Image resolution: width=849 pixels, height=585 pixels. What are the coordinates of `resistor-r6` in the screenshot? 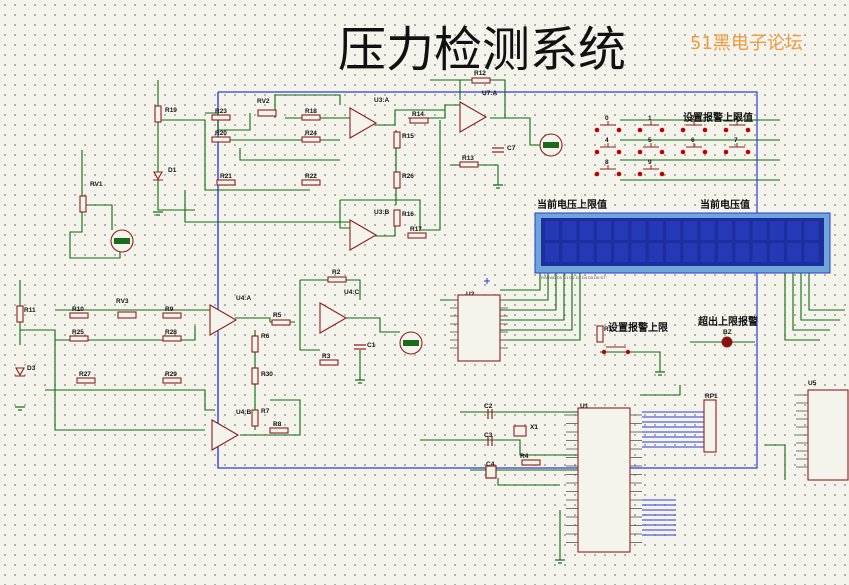 It's located at (255, 344).